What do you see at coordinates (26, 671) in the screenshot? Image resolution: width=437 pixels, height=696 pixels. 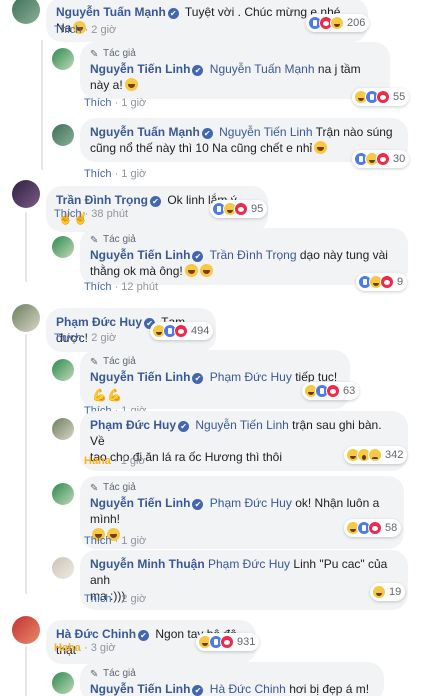 I see `thread-line` at bounding box center [26, 671].